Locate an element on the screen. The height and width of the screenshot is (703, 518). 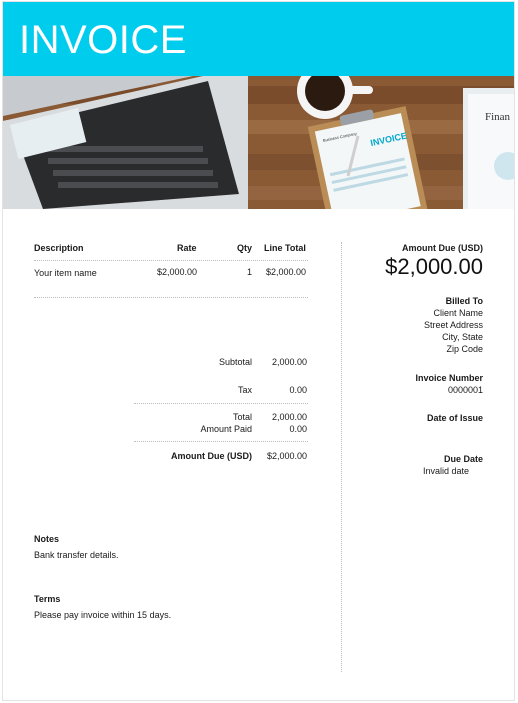
amount-paid-value: 0.00 is located at coordinates (298, 429).